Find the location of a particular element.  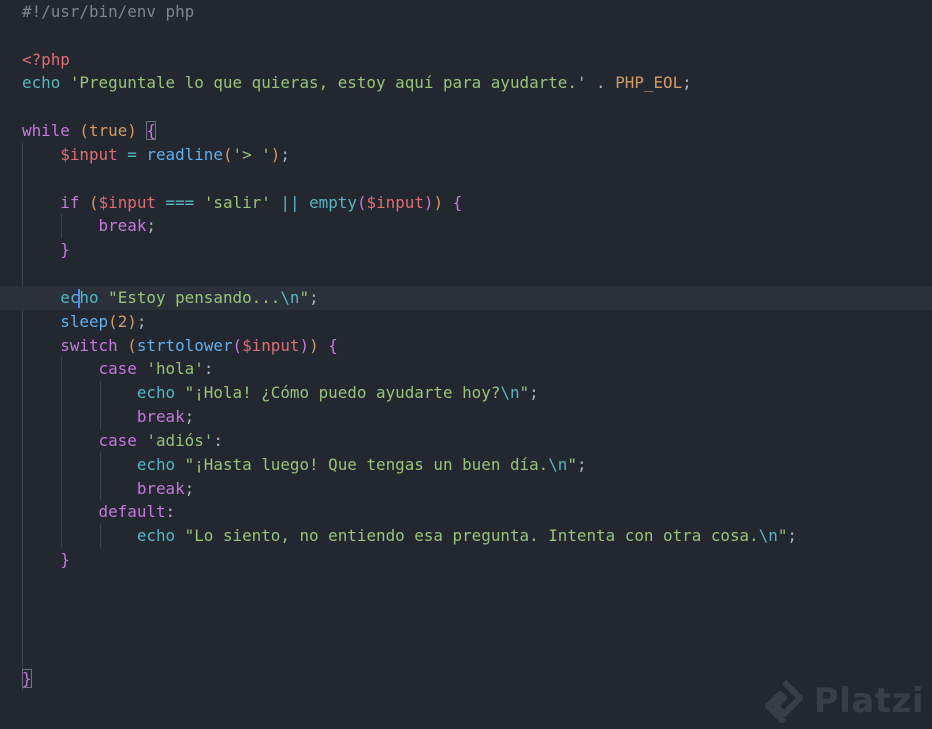

code-line-21: break; is located at coordinates (477, 489).